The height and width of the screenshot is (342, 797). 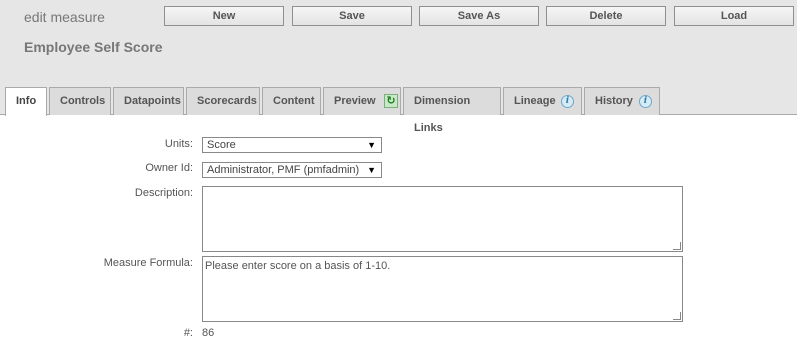 I want to click on tab-dimension-links: Dimension Links, so click(x=452, y=110).